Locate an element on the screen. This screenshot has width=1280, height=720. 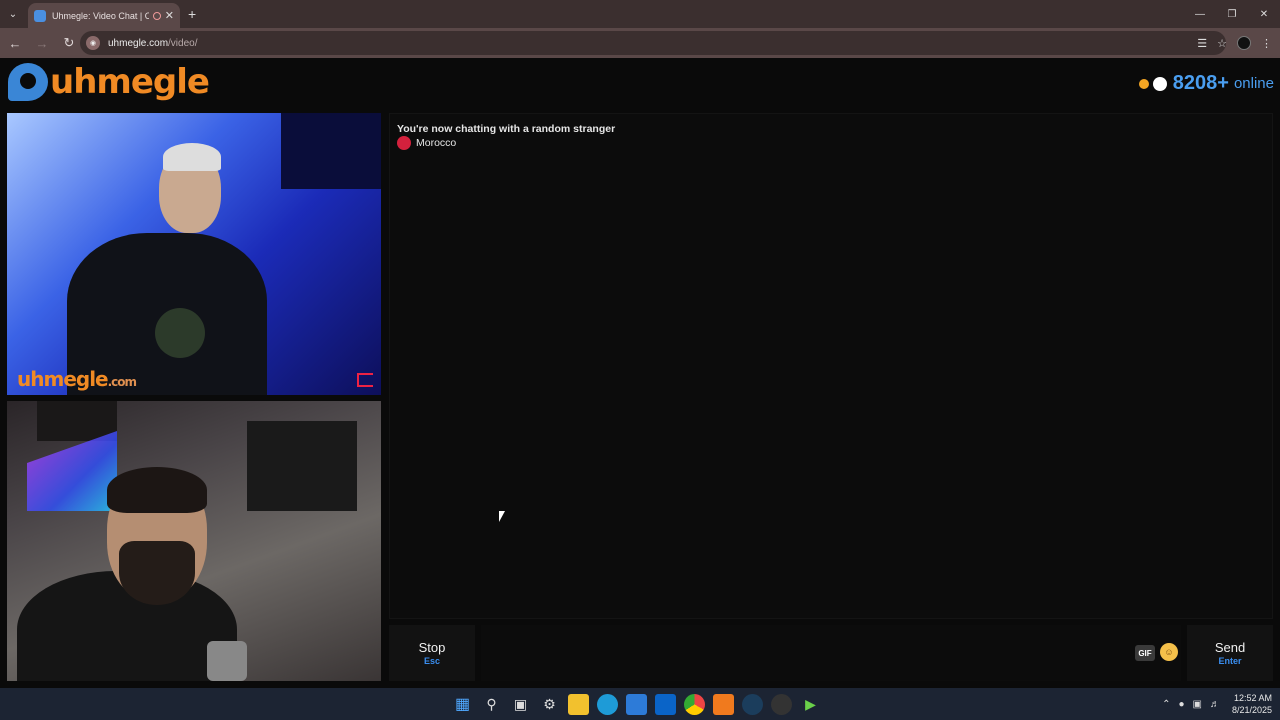
task-view-icon: ▣ is located at coordinates (520, 704).